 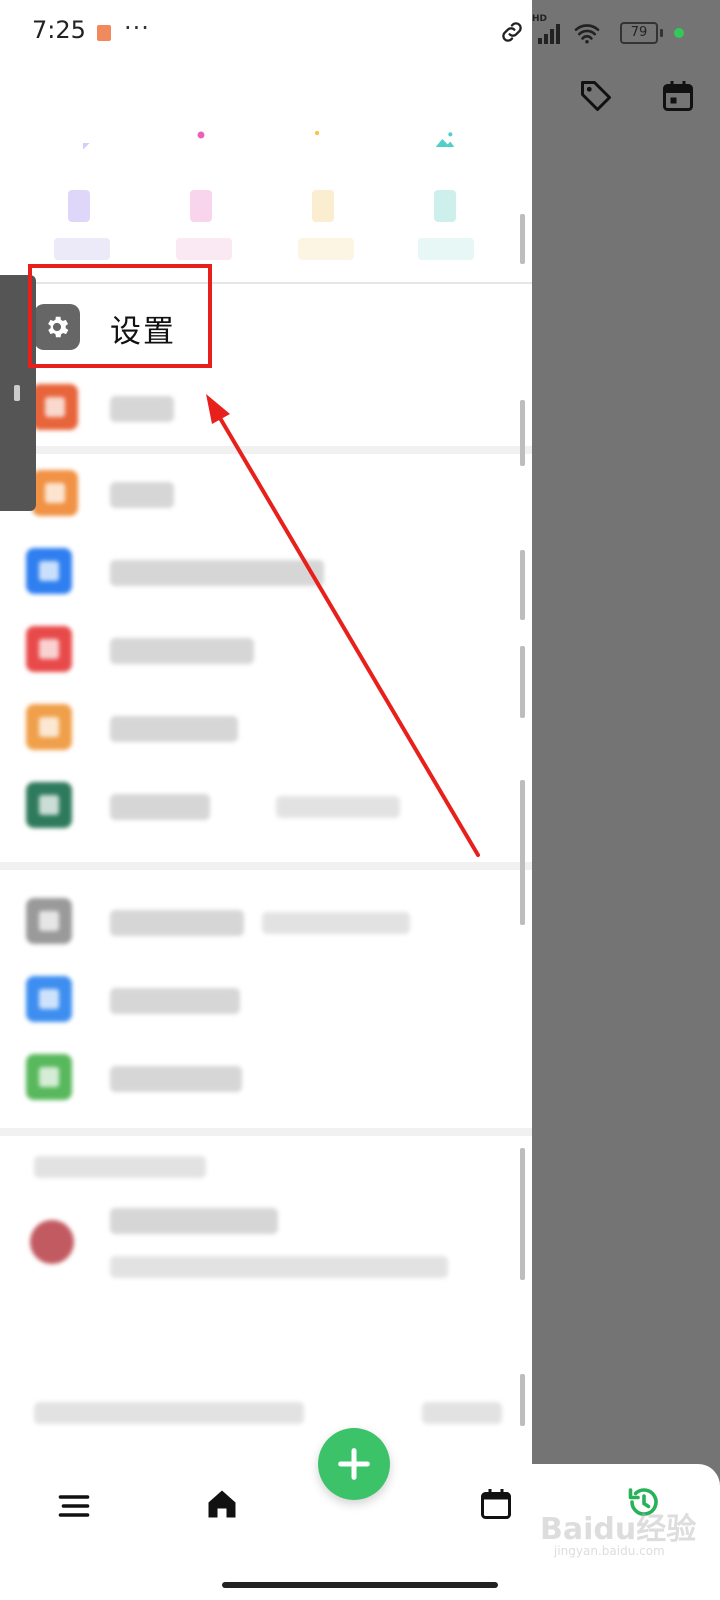 What do you see at coordinates (661, 33) in the screenshot?
I see `battery-tip` at bounding box center [661, 33].